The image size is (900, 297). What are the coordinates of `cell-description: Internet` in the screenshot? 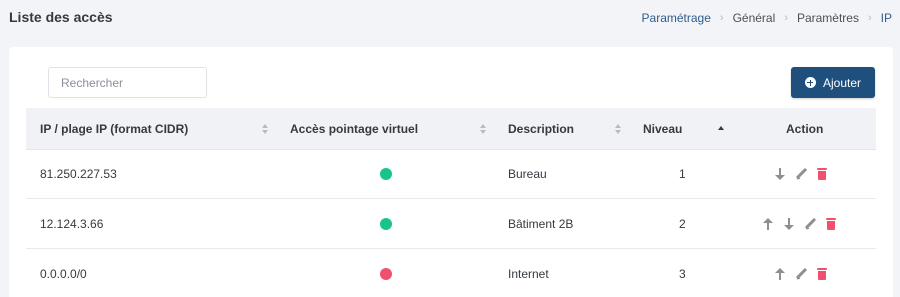 It's located at (528, 274).